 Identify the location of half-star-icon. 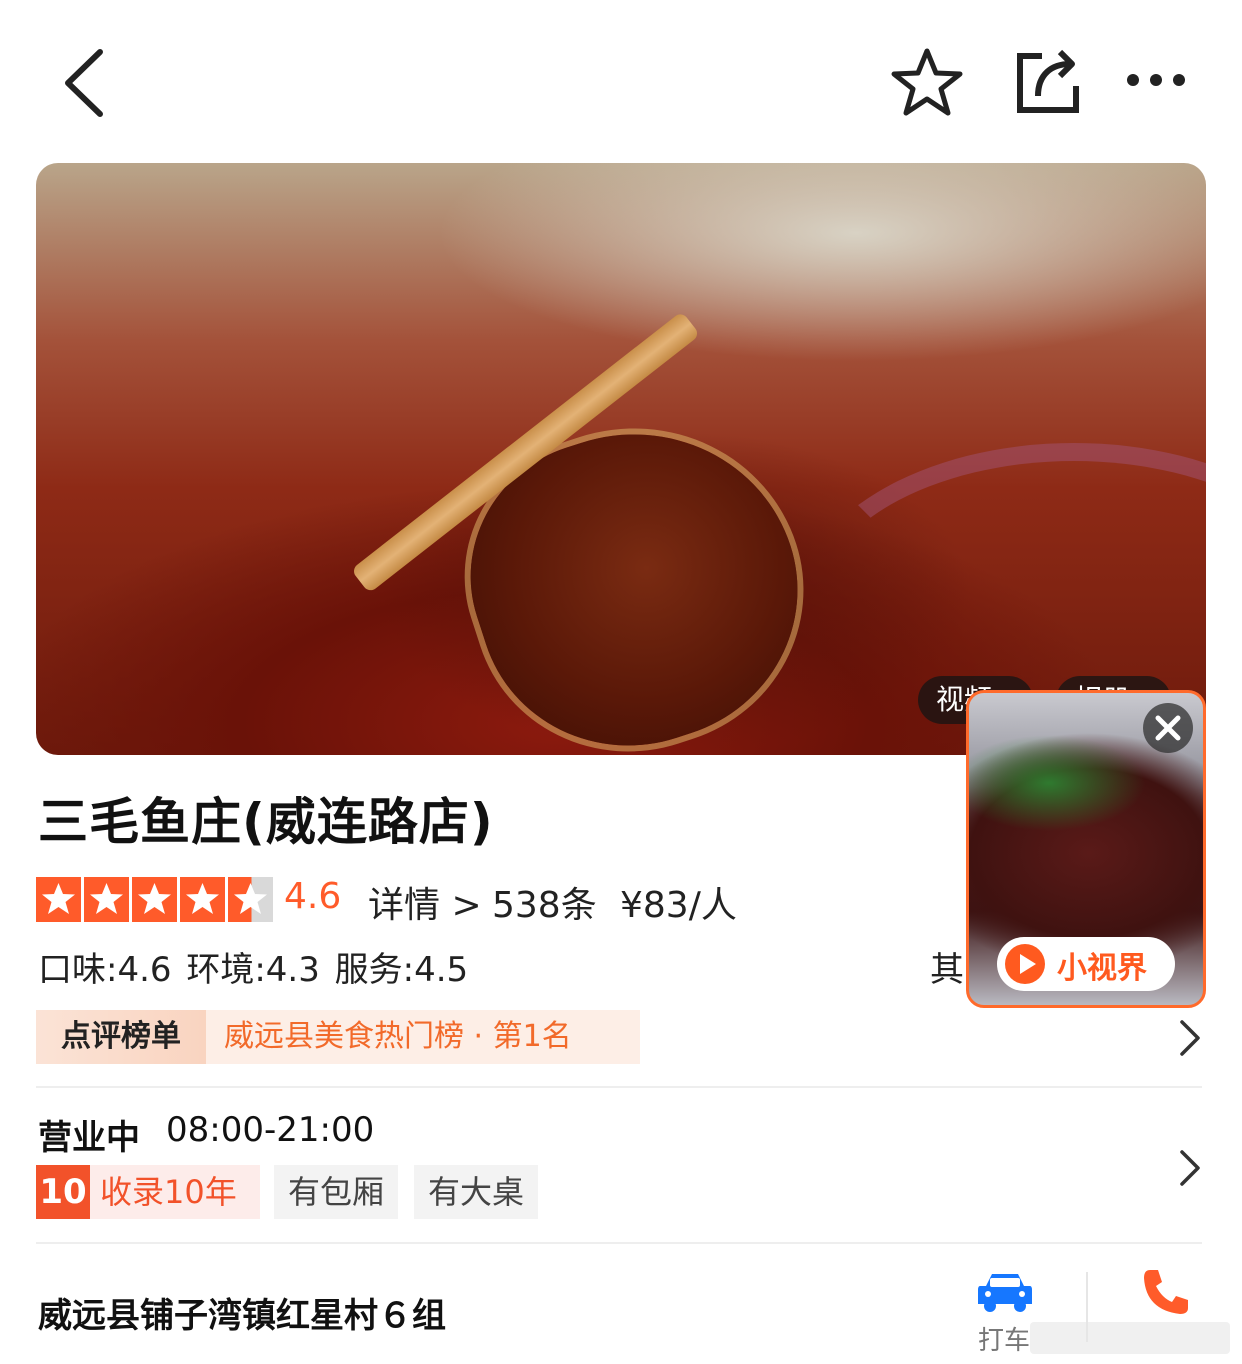
(250, 899).